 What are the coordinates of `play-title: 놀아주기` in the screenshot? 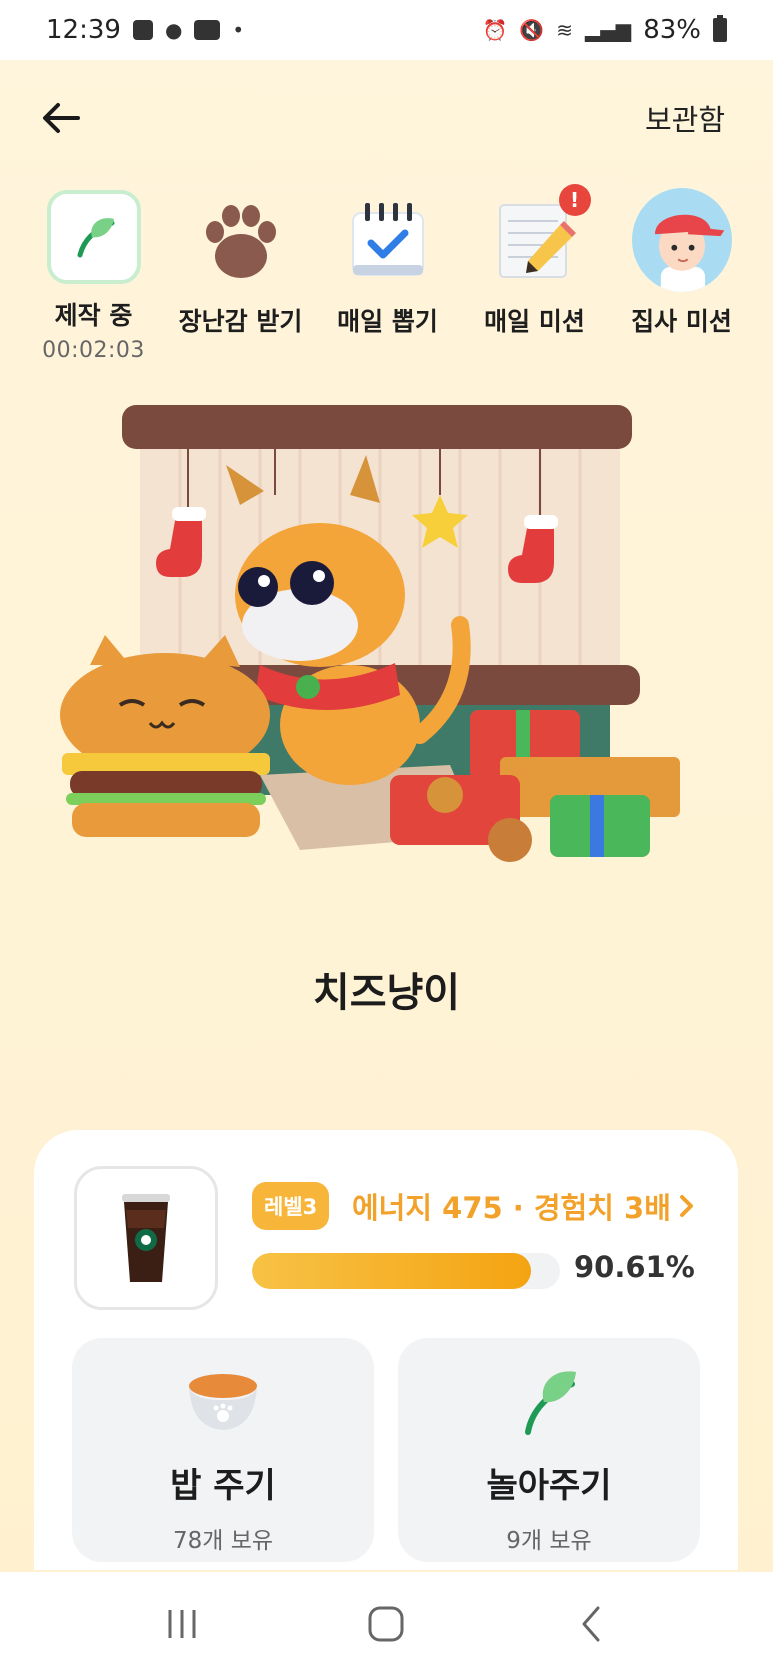 It's located at (549, 1486).